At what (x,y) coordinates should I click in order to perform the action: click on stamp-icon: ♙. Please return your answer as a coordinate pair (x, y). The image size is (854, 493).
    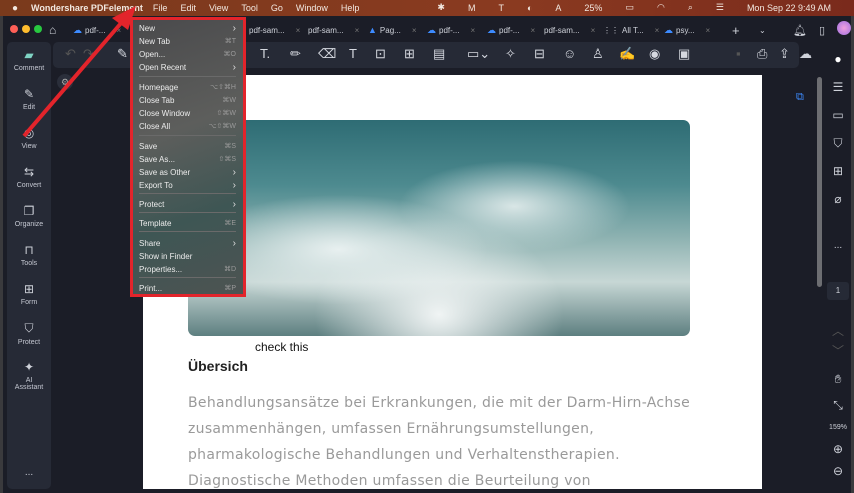
    Looking at the image, I should click on (598, 54).